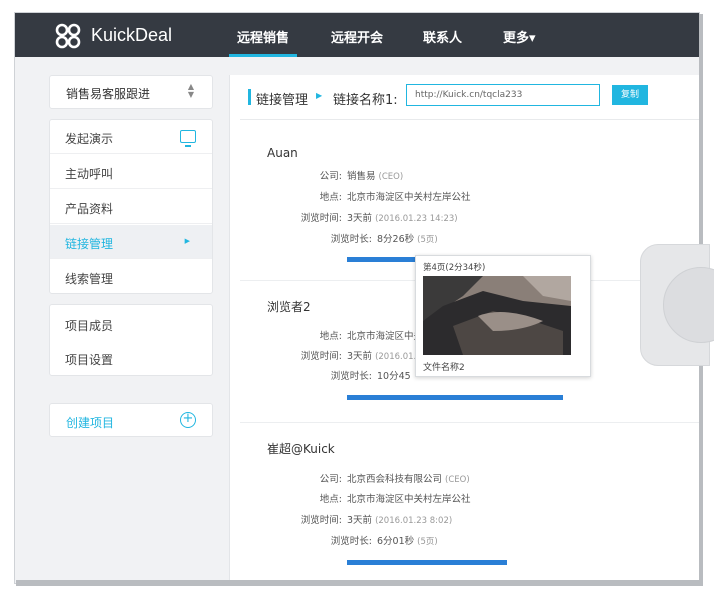 The height and width of the screenshot is (597, 714). What do you see at coordinates (89, 279) in the screenshot?
I see `sidebar-item-label: 线索管理` at bounding box center [89, 279].